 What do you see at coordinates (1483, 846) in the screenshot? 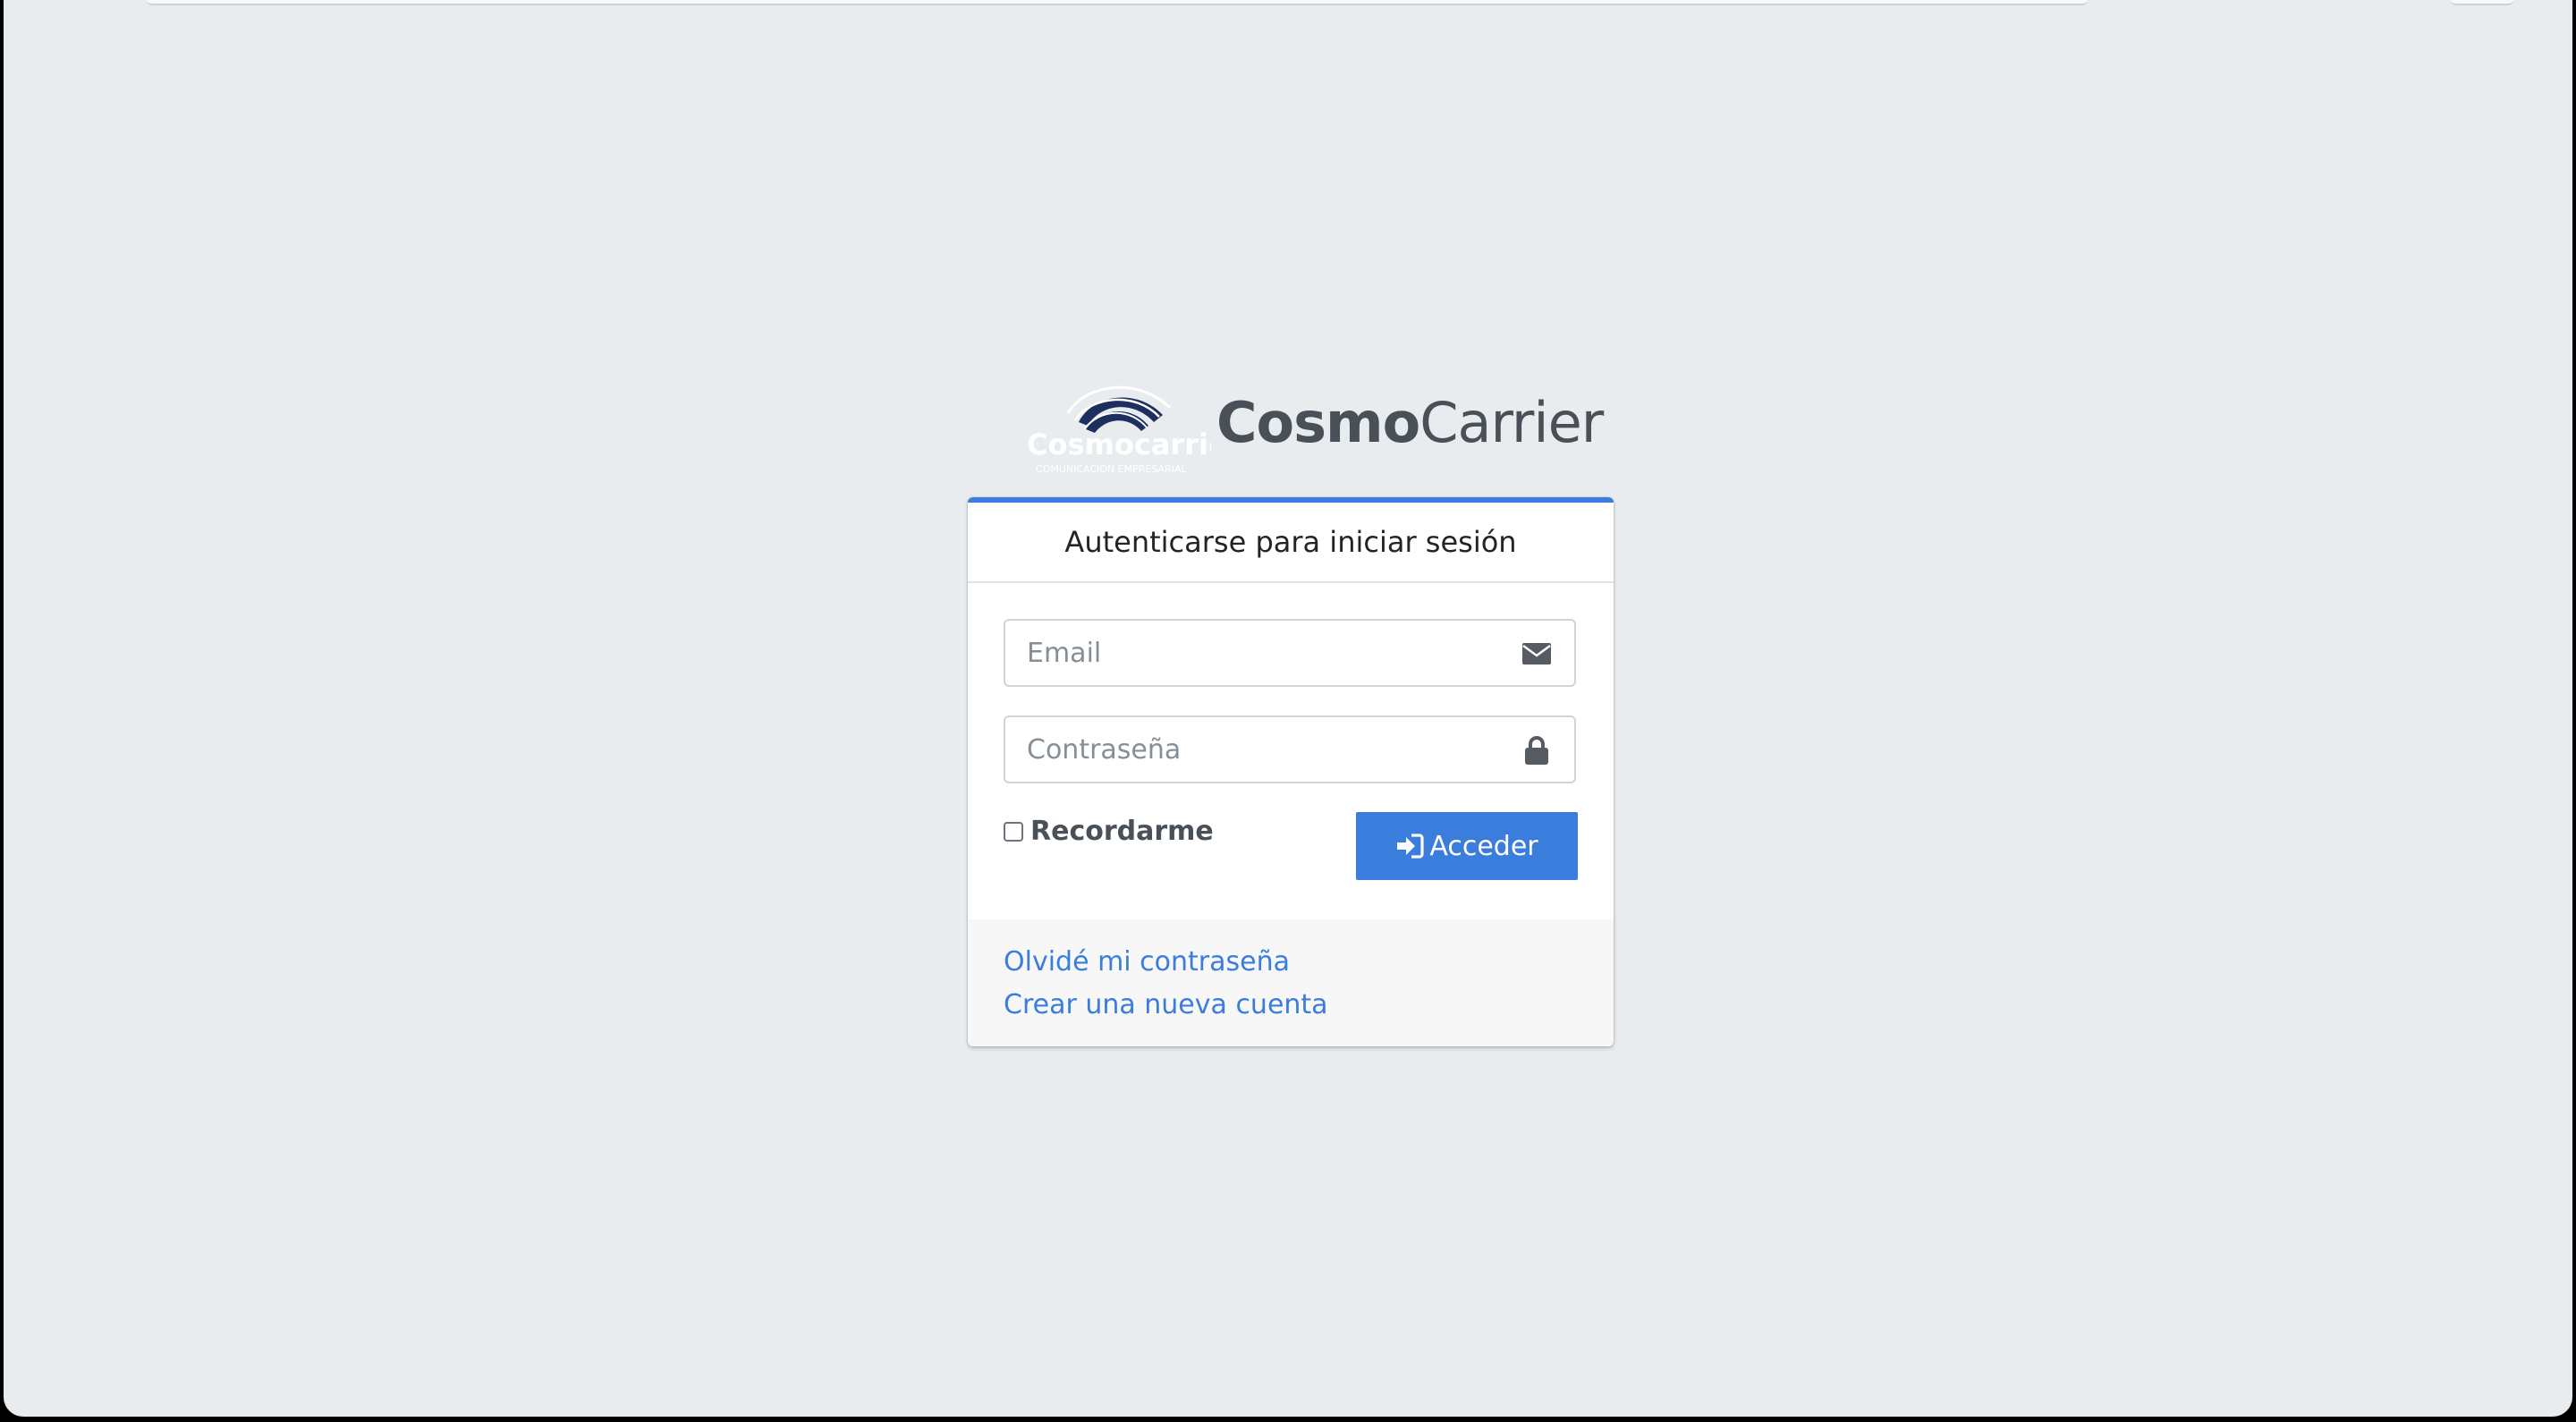
I see `submit-button-label: Acceder` at bounding box center [1483, 846].